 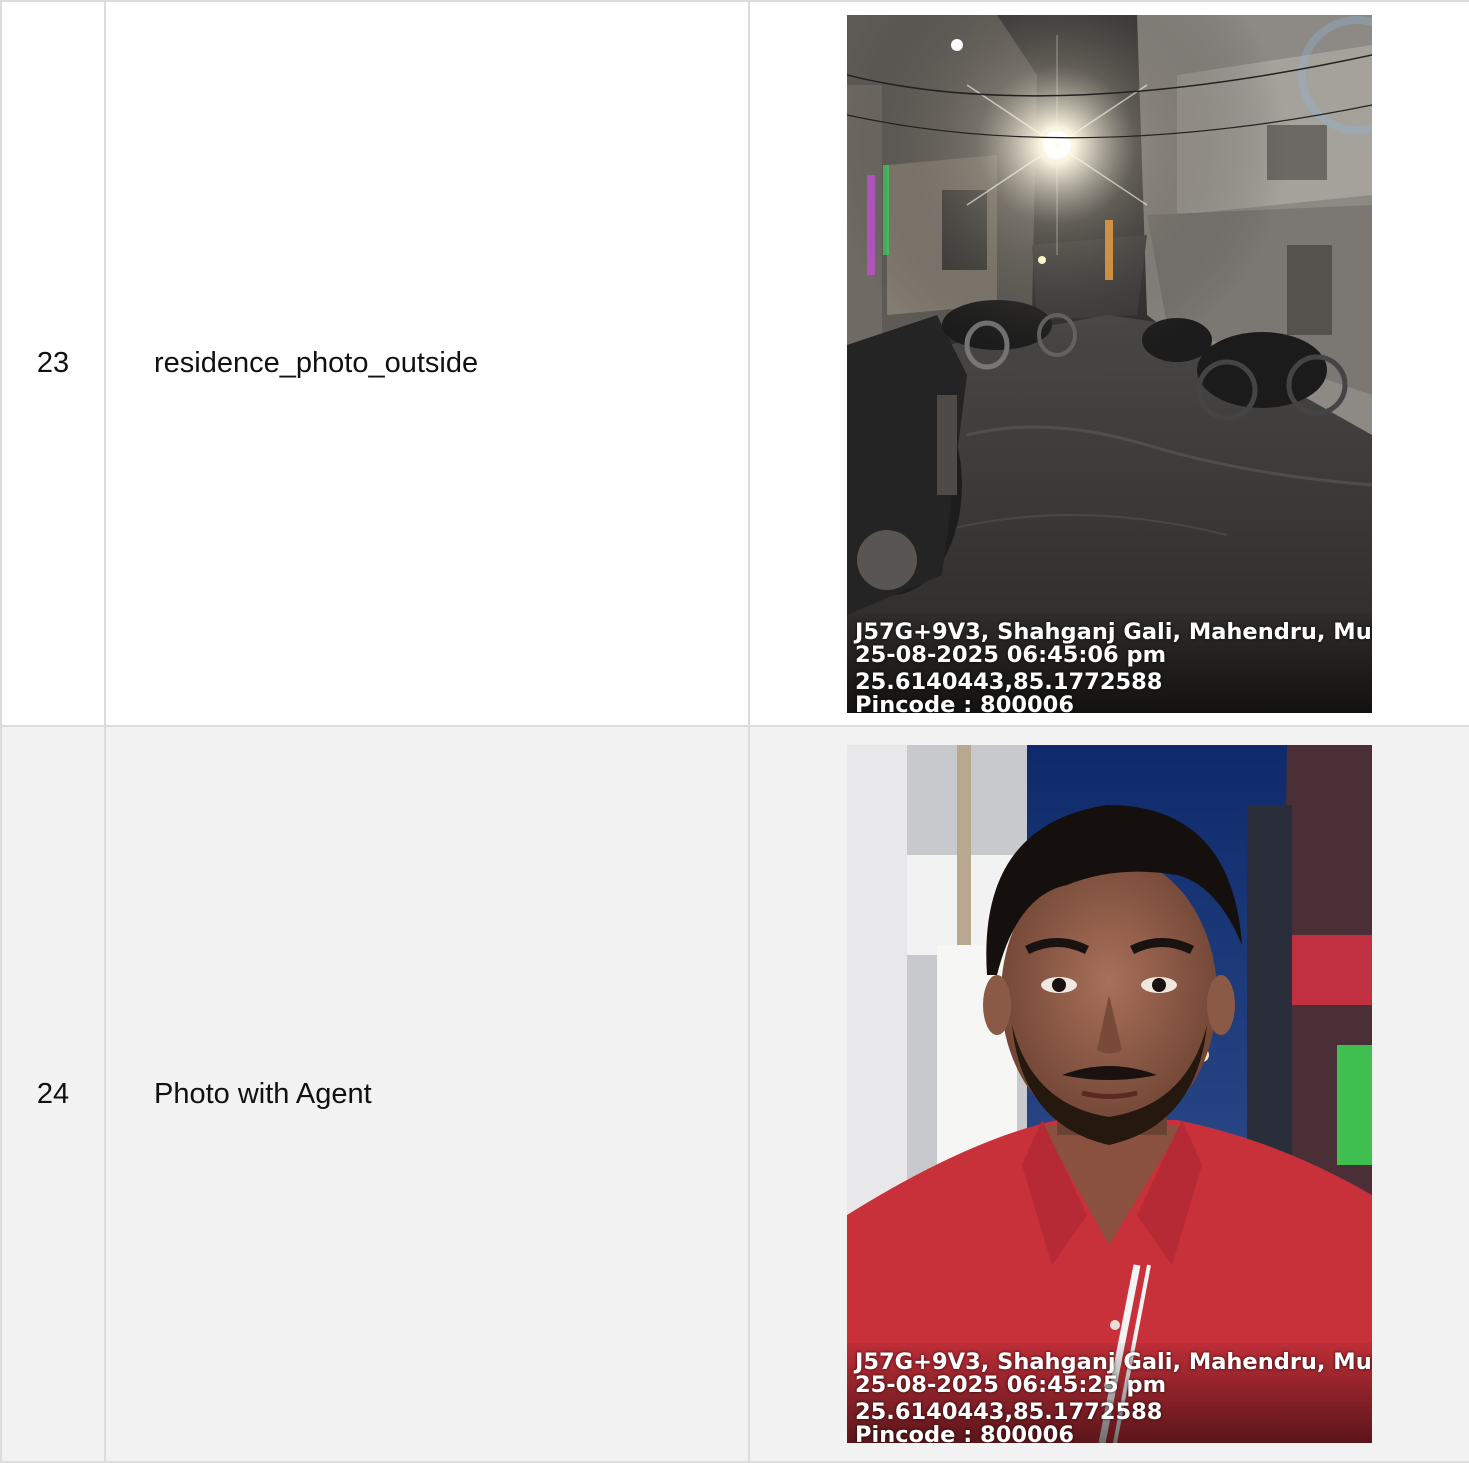 What do you see at coordinates (53, 363) in the screenshot?
I see `row-number: 23` at bounding box center [53, 363].